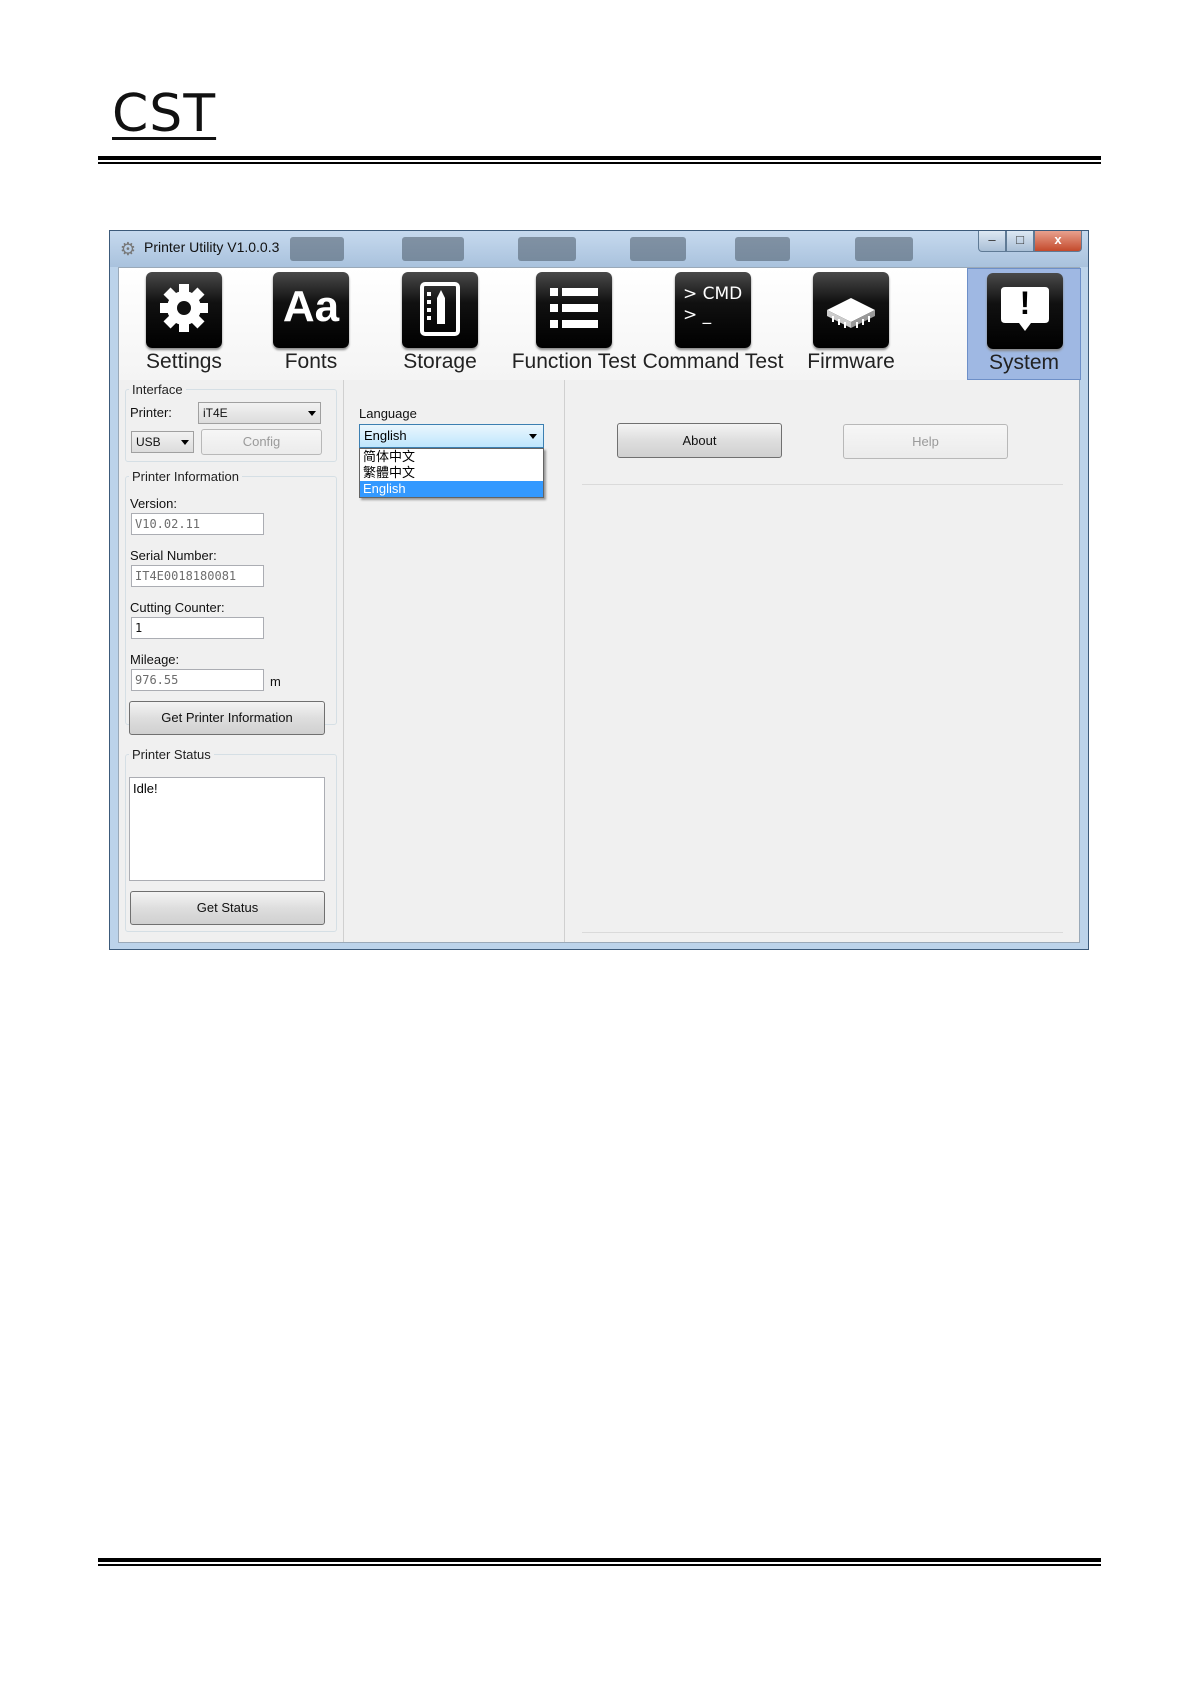 Image resolution: width=1191 pixels, height=1684 pixels. I want to click on system-panel: About Help, so click(821, 661).